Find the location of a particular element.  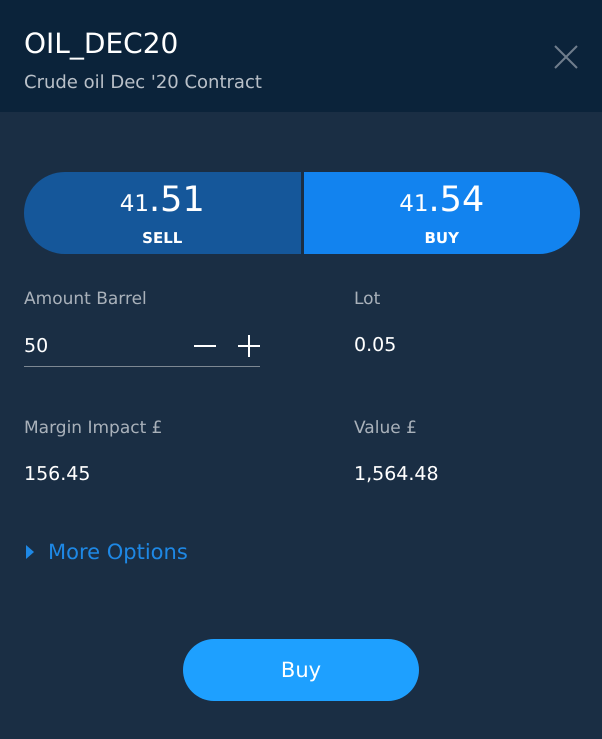

close-button is located at coordinates (566, 57).